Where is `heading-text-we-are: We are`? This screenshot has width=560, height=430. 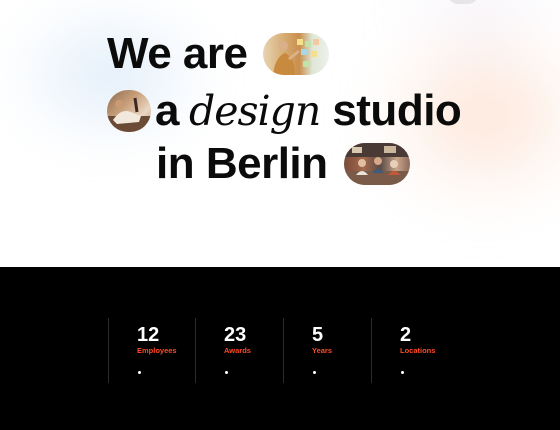
heading-text-we-are: We are is located at coordinates (177, 53).